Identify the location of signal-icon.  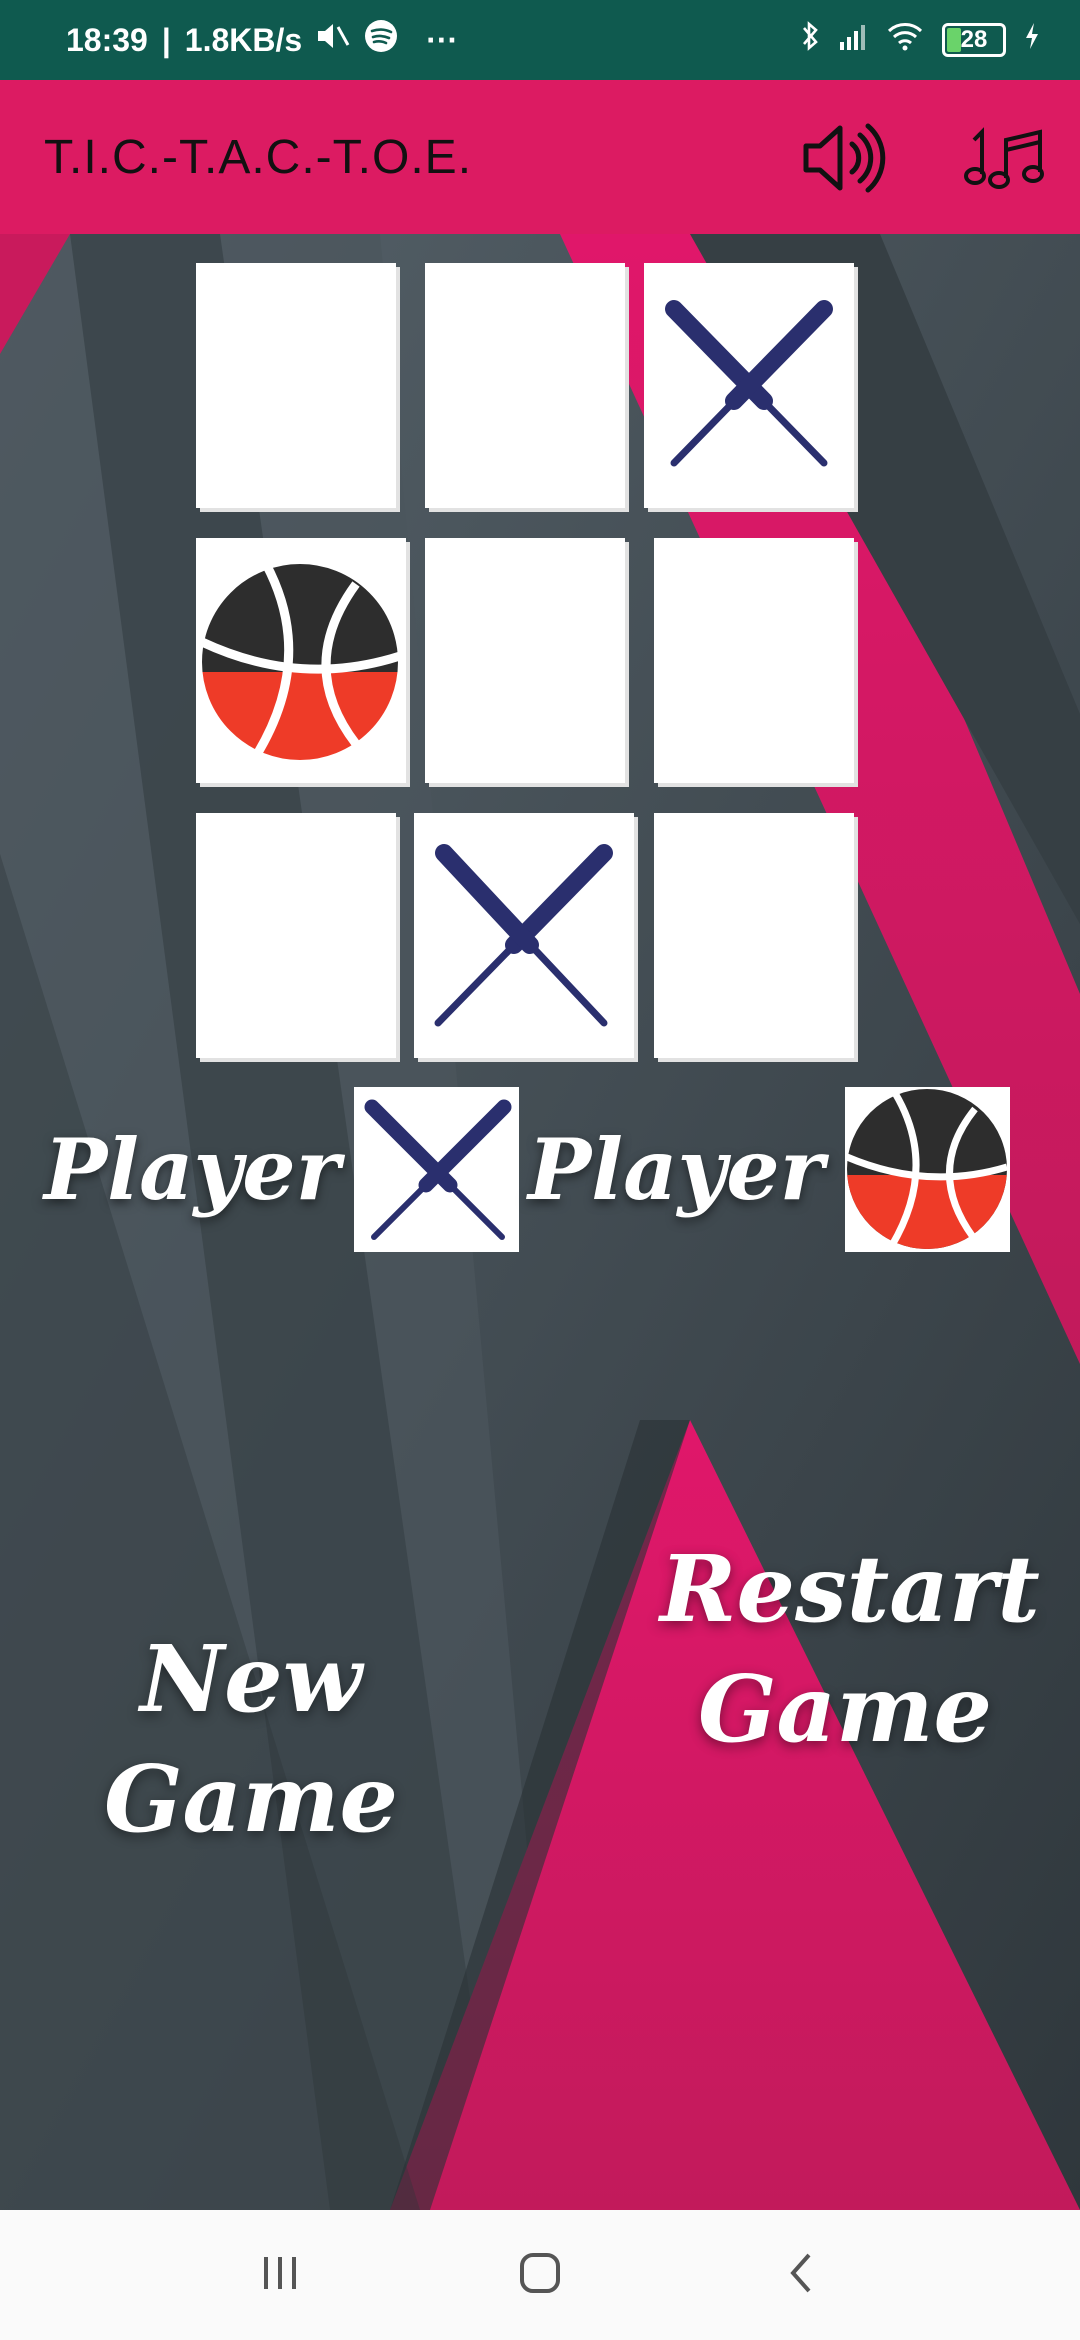
(853, 40).